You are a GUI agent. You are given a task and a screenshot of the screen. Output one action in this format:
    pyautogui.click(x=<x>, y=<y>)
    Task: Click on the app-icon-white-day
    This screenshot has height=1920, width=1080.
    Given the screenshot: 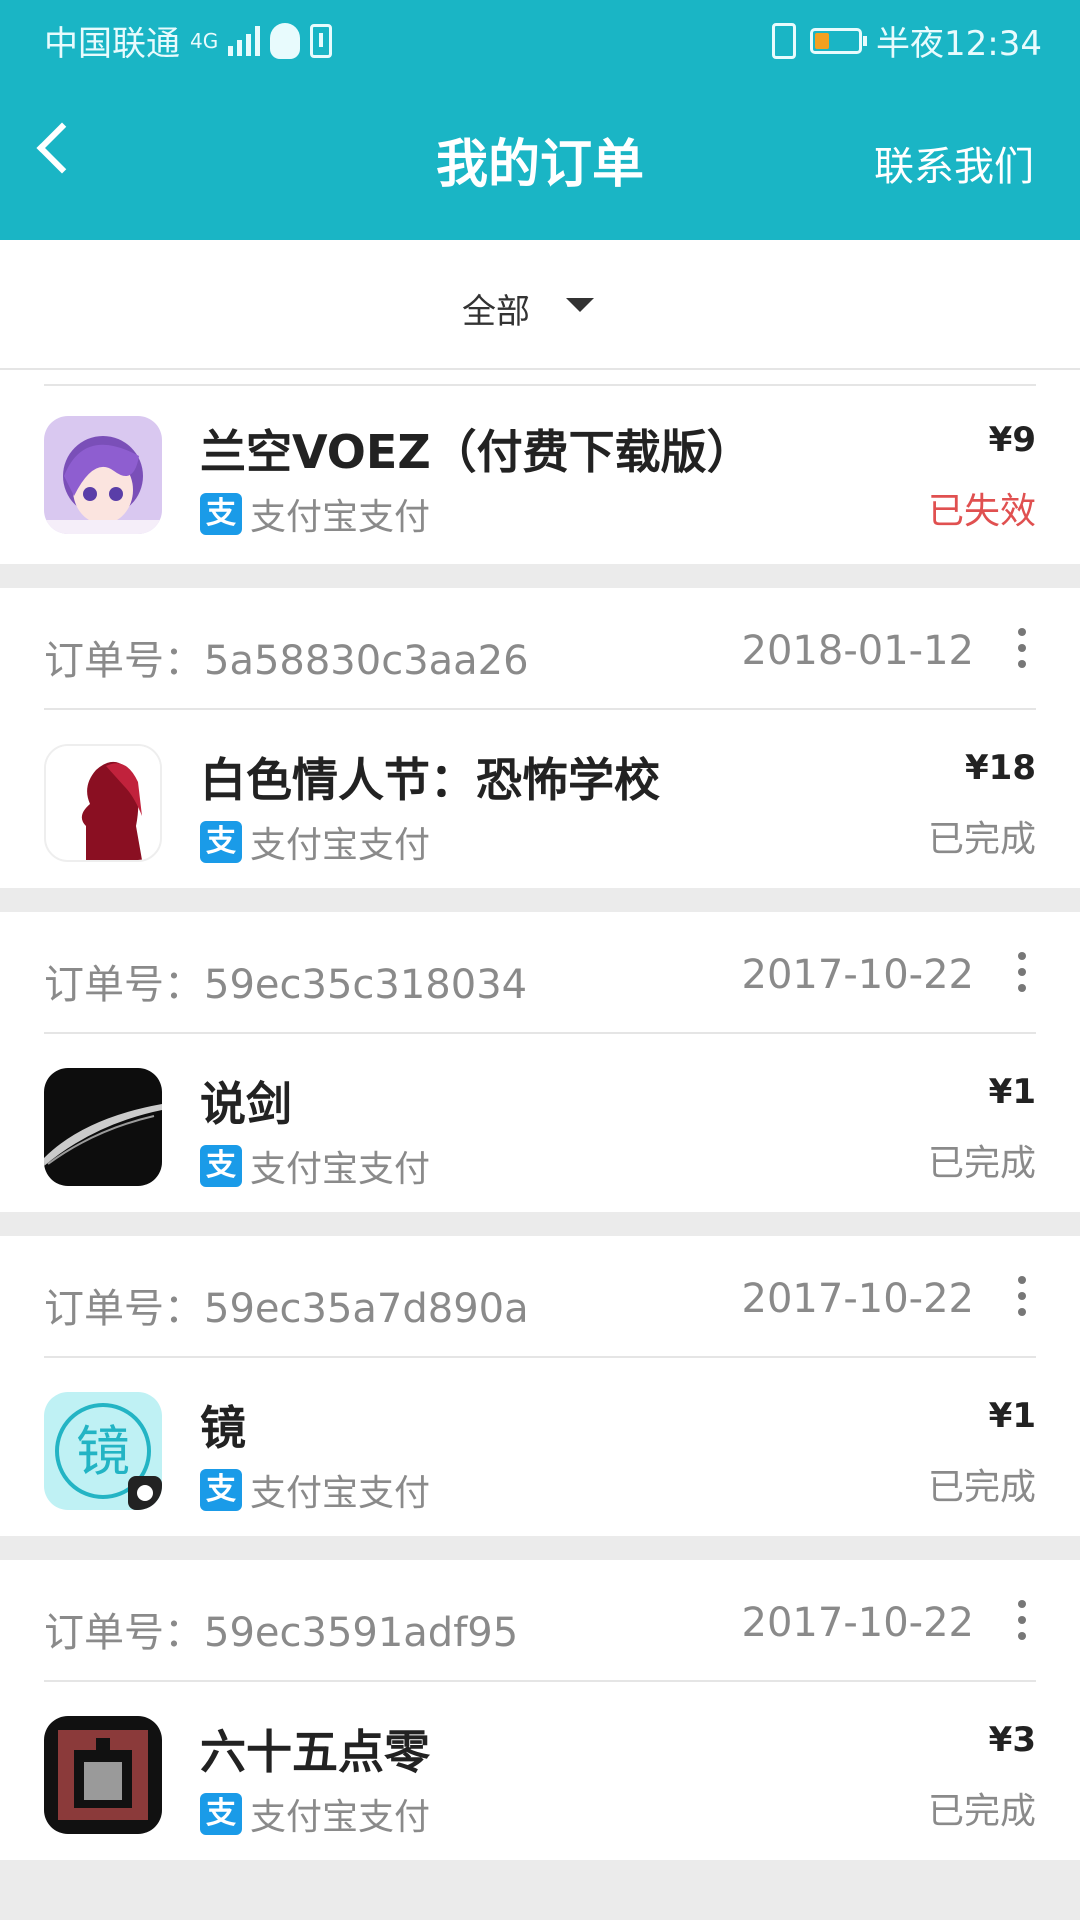 What is the action you would take?
    pyautogui.click(x=103, y=803)
    